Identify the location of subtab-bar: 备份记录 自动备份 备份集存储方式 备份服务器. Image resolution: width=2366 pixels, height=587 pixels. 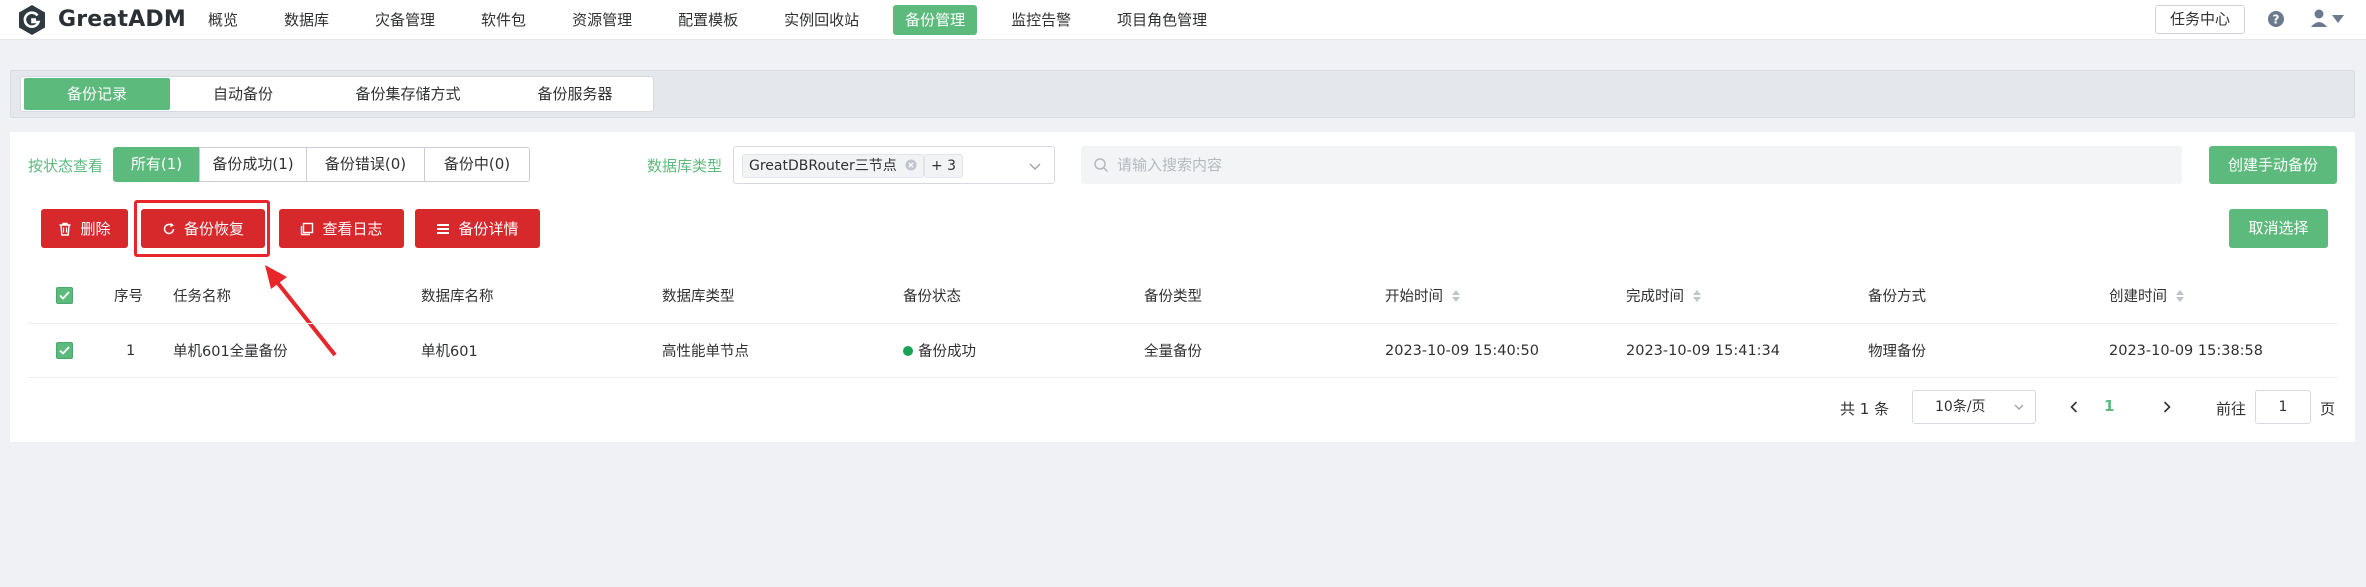
(337, 94).